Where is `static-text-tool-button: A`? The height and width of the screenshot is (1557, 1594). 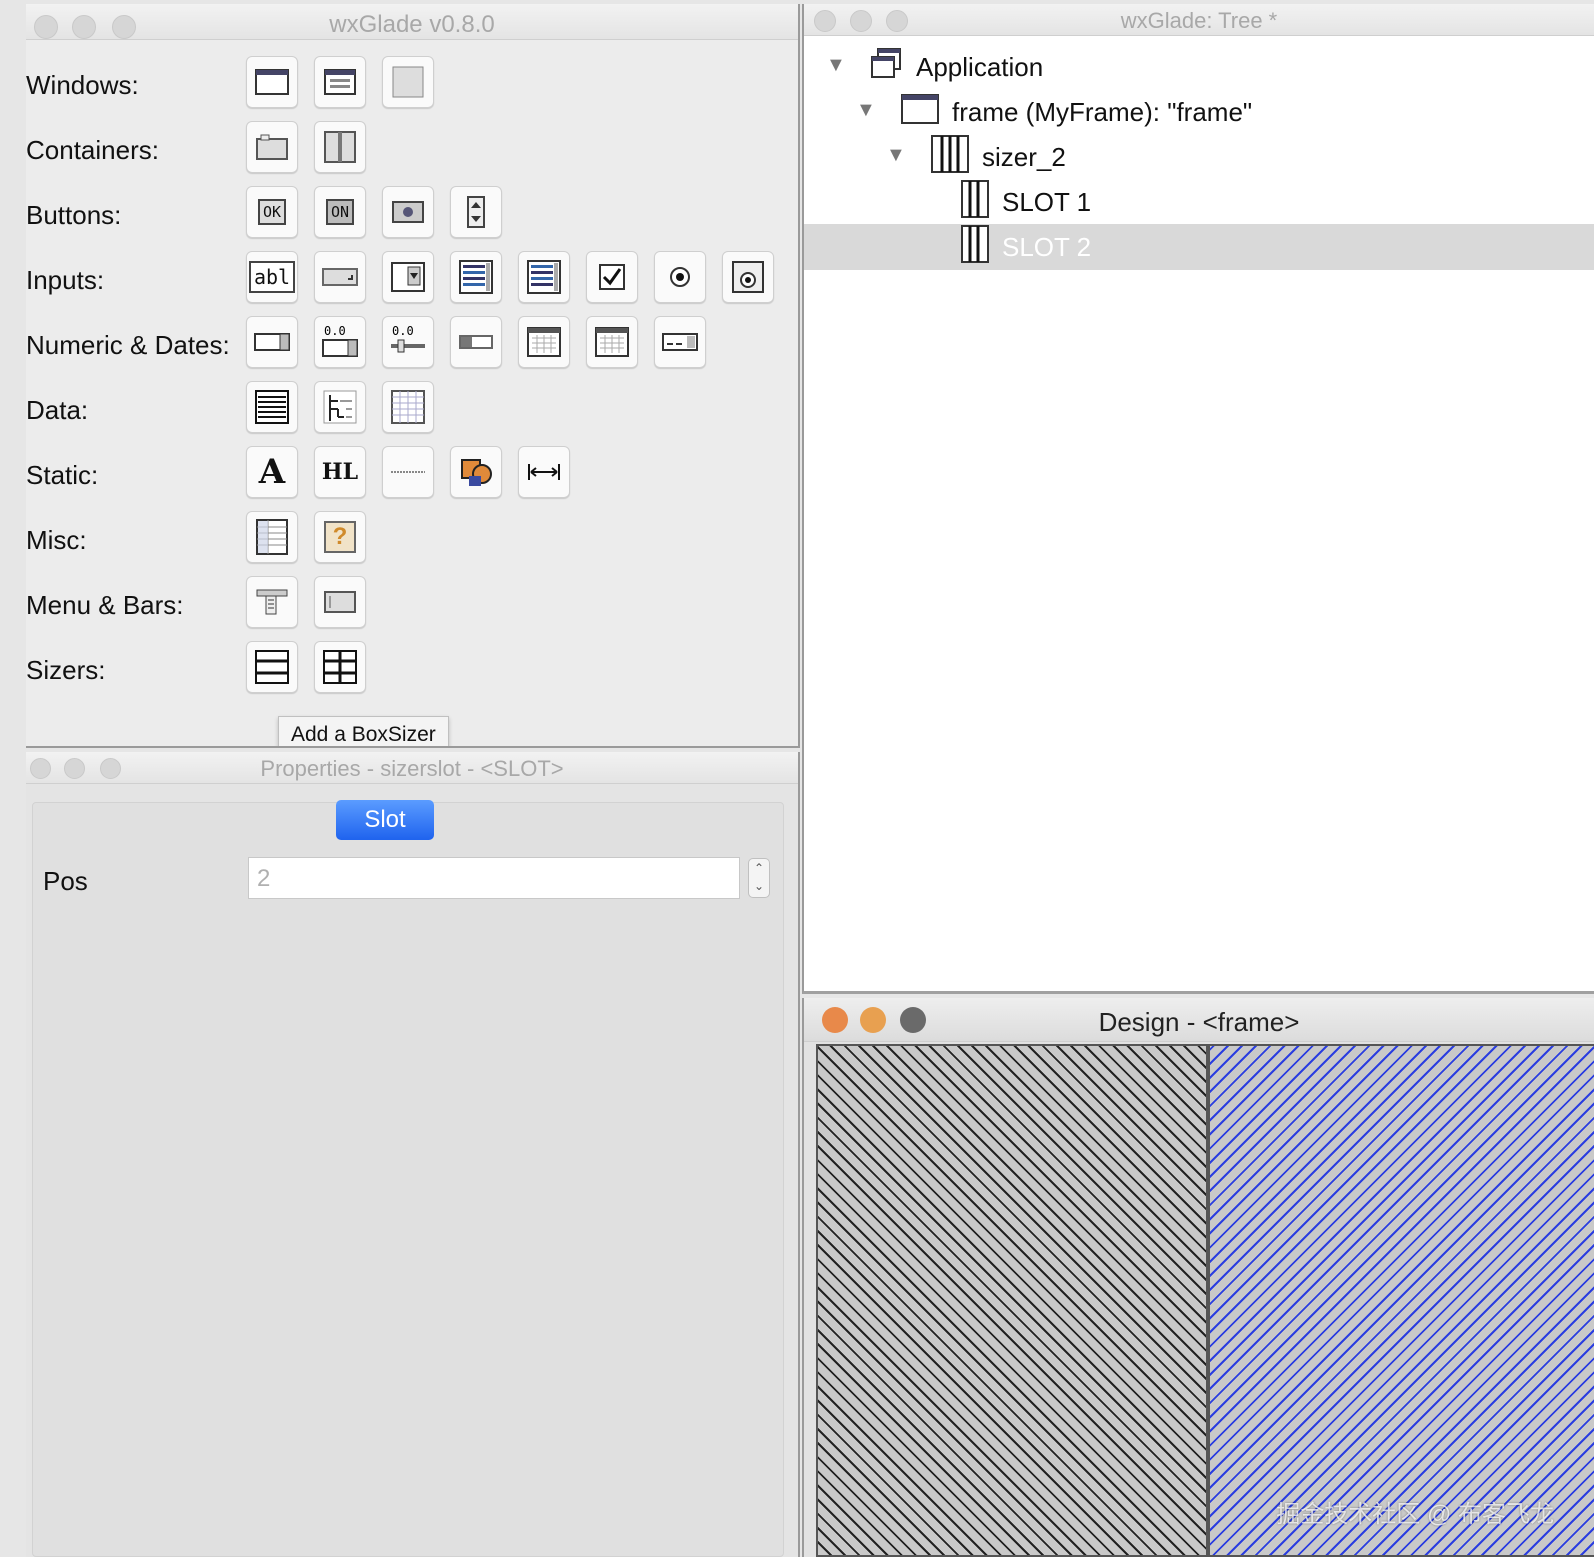
static-text-tool-button: A is located at coordinates (272, 472).